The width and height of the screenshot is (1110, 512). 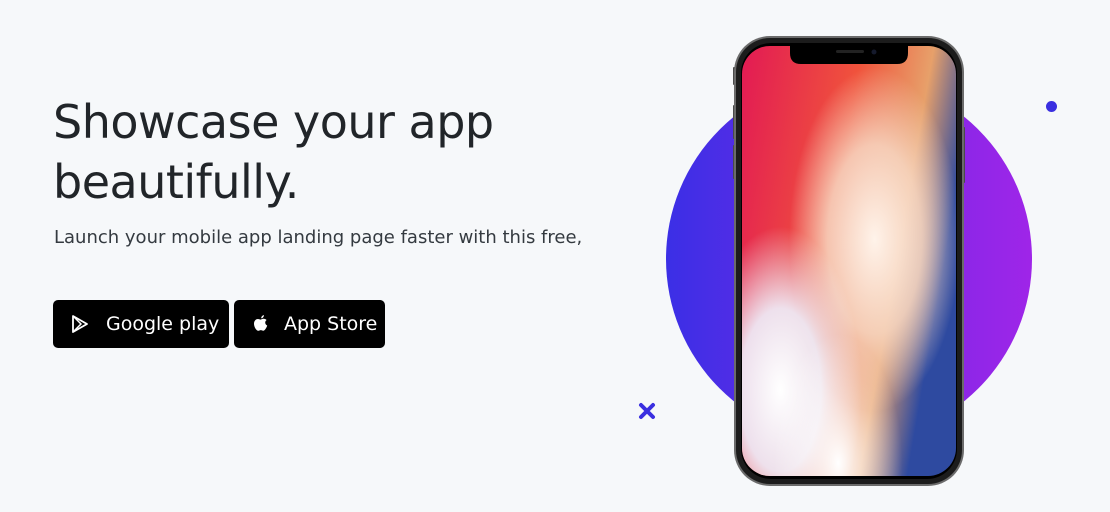 What do you see at coordinates (176, 182) in the screenshot?
I see `headline-line-2: beautifully.` at bounding box center [176, 182].